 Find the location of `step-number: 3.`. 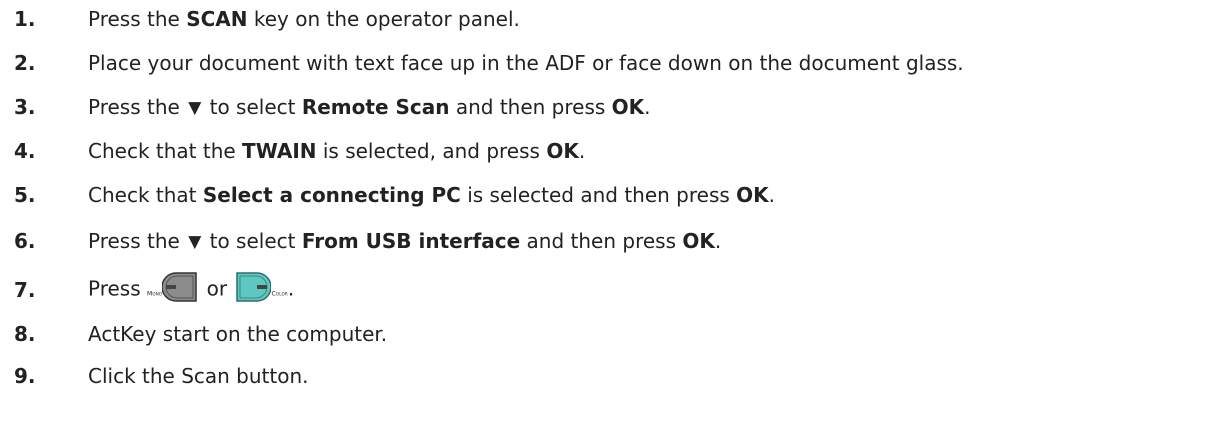

step-number: 3. is located at coordinates (25, 107).